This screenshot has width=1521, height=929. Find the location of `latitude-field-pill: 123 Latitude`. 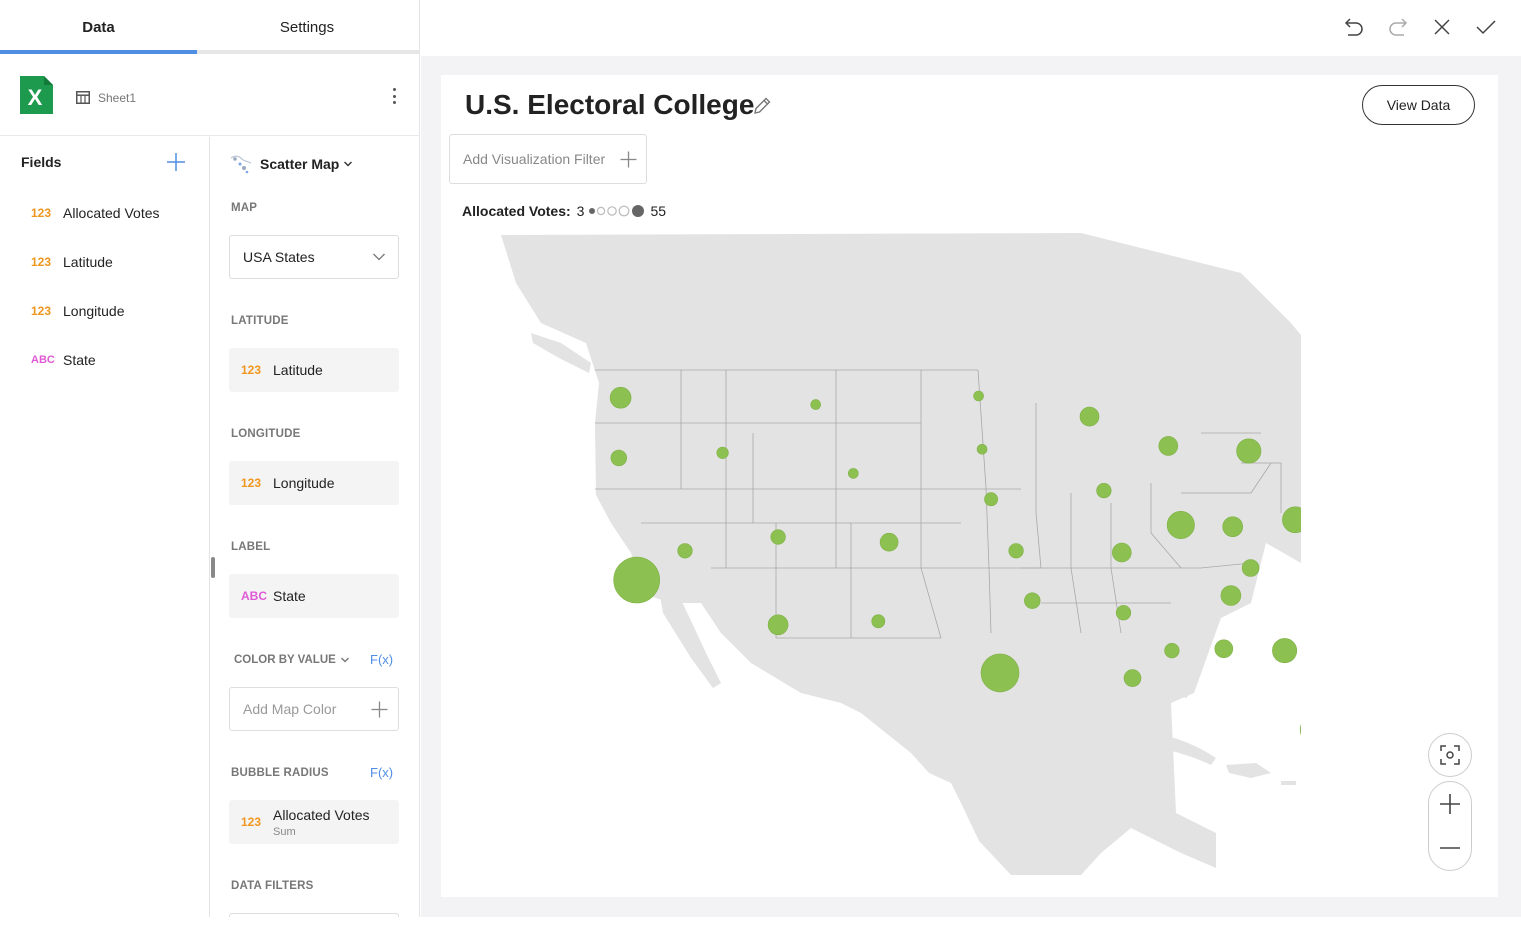

latitude-field-pill: 123 Latitude is located at coordinates (314, 370).